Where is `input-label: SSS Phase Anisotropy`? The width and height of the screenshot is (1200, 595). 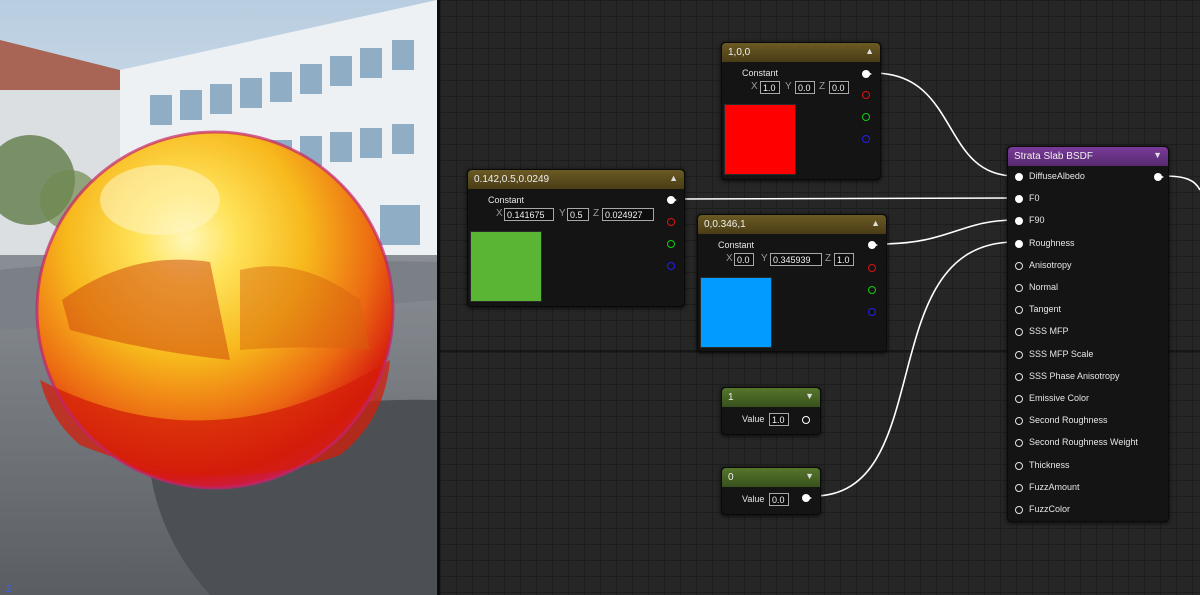 input-label: SSS Phase Anisotropy is located at coordinates (1074, 375).